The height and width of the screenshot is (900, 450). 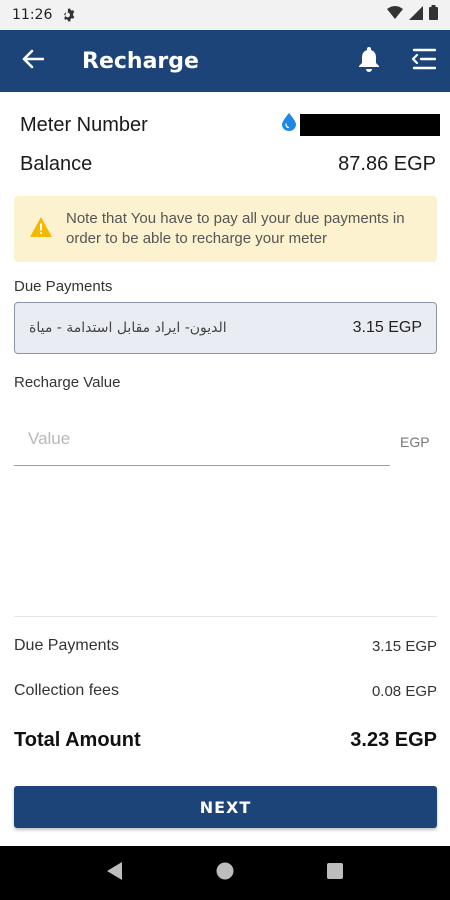 I want to click on nav-home-button, so click(x=225, y=873).